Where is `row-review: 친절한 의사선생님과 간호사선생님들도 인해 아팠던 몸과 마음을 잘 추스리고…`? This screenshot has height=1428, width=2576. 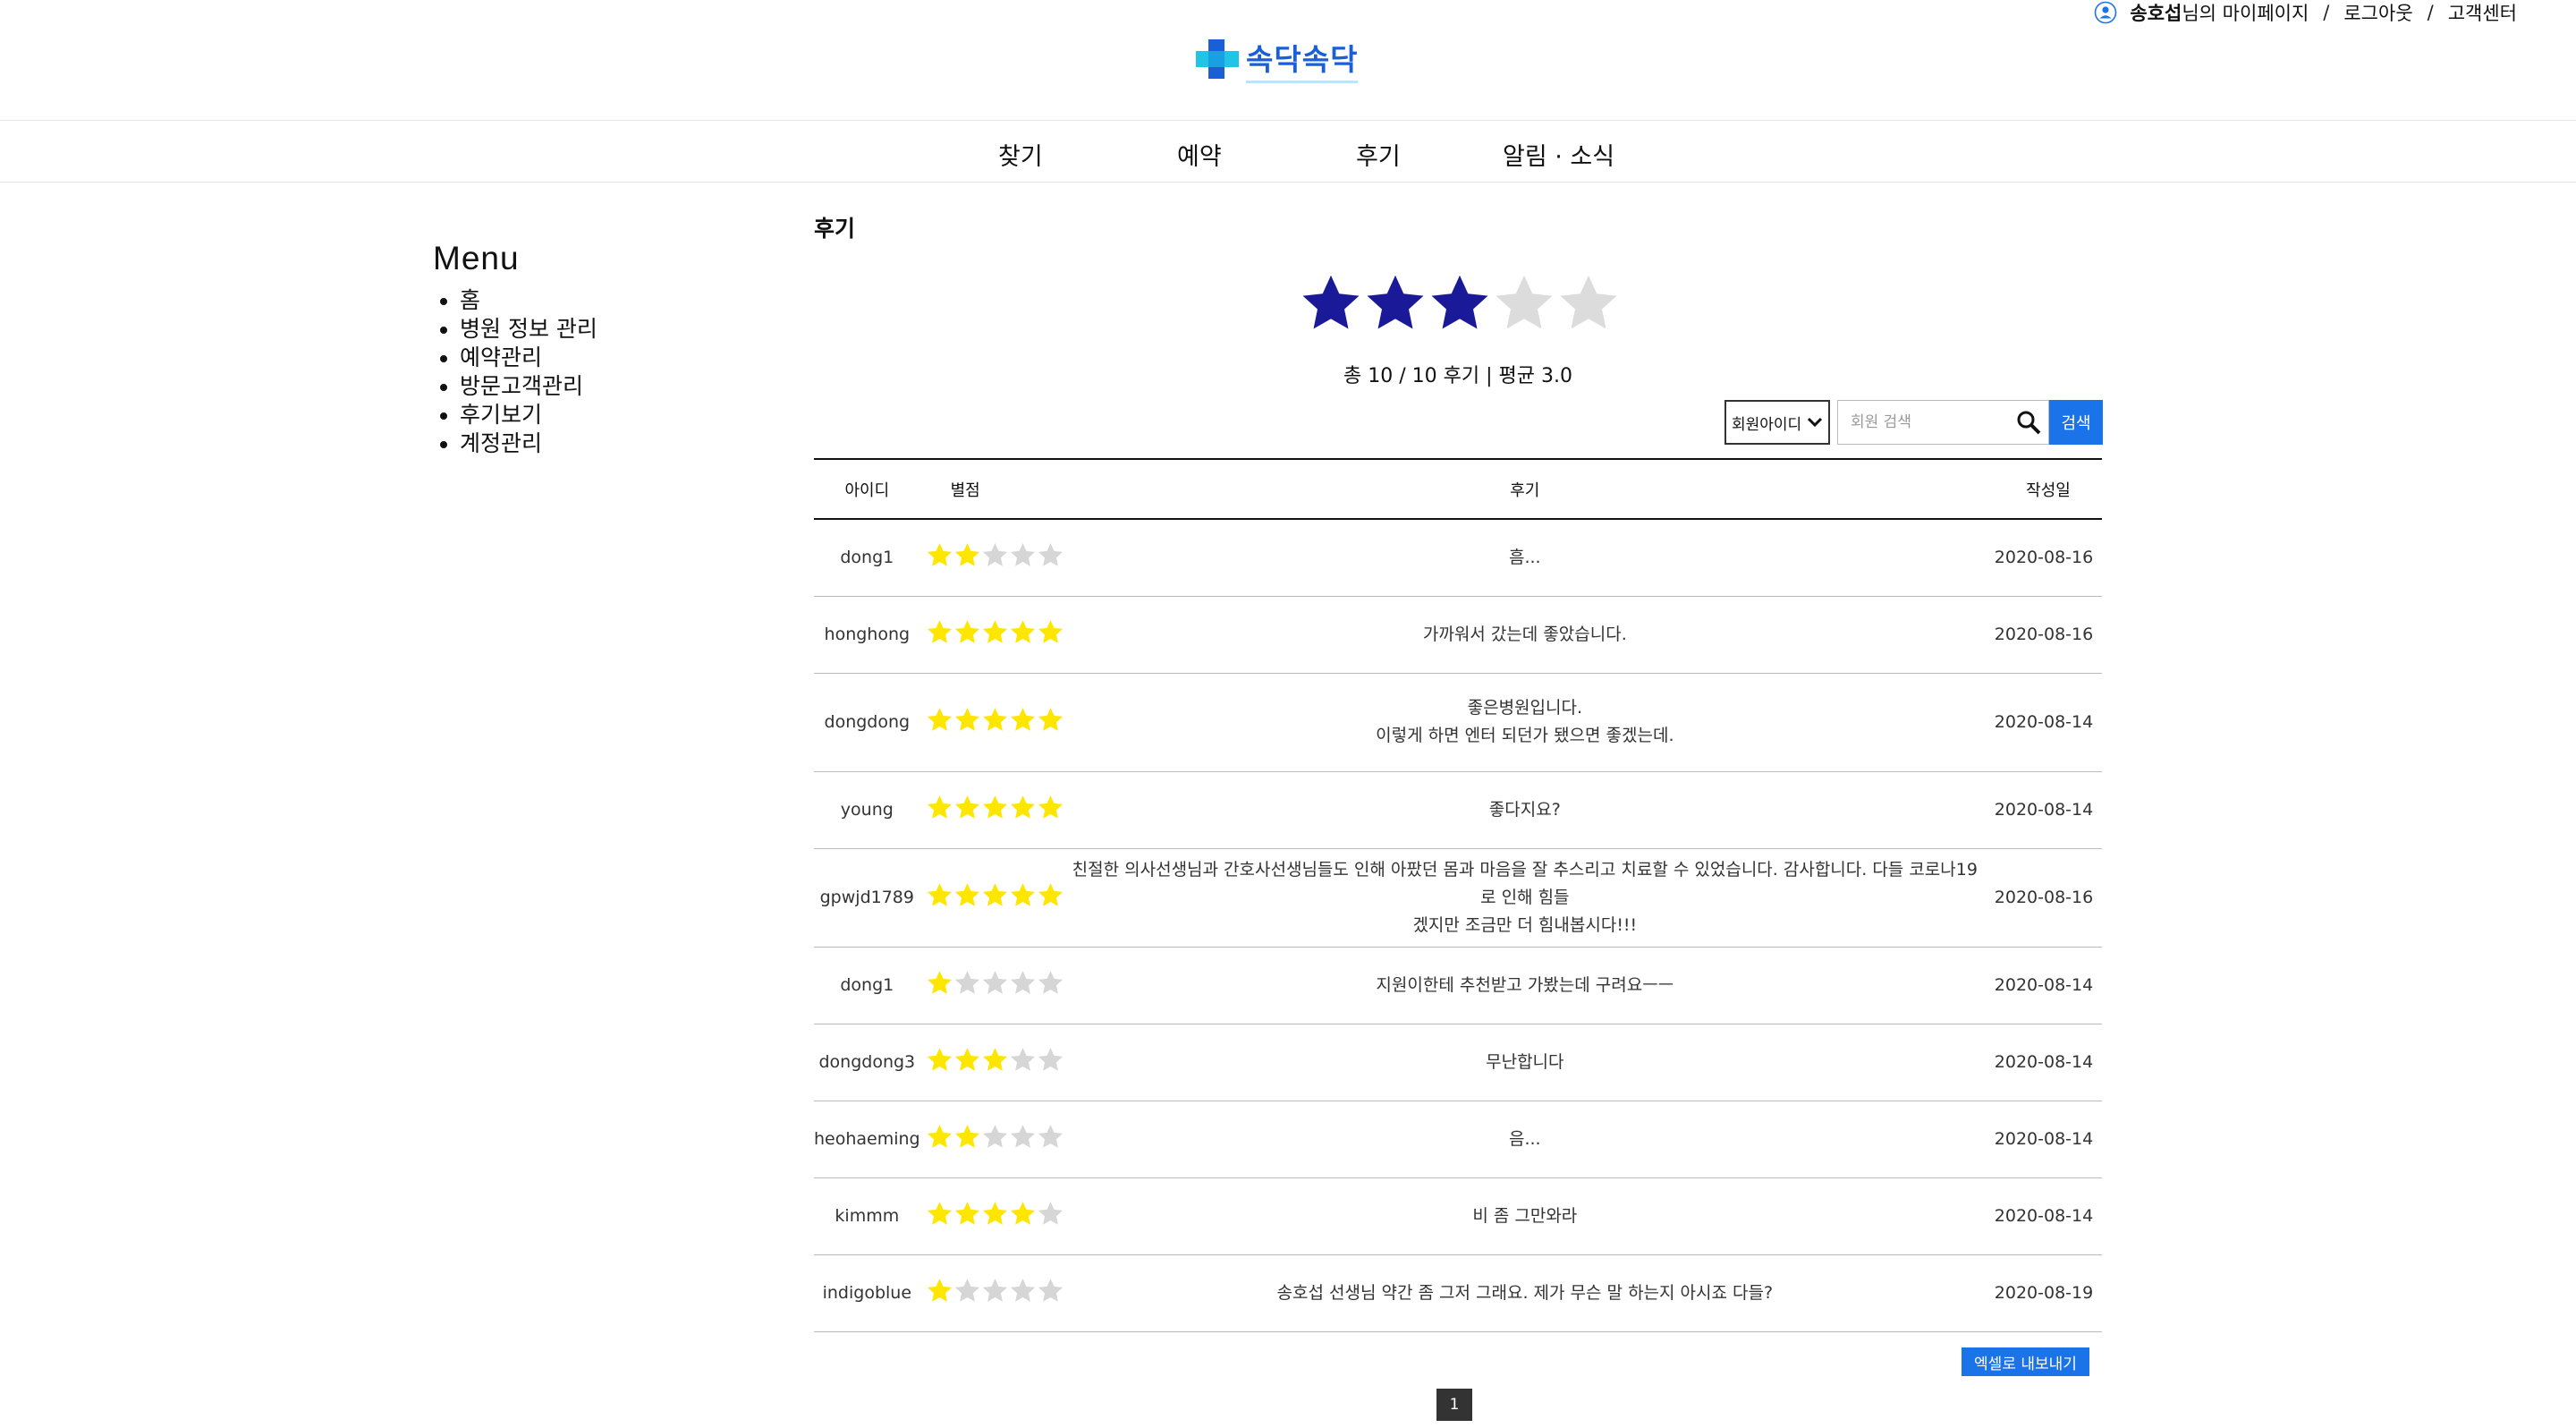 row-review: 친절한 의사선생님과 간호사선생님들도 인해 아팠던 몸과 마음을 잘 추스리고… is located at coordinates (1524, 898).